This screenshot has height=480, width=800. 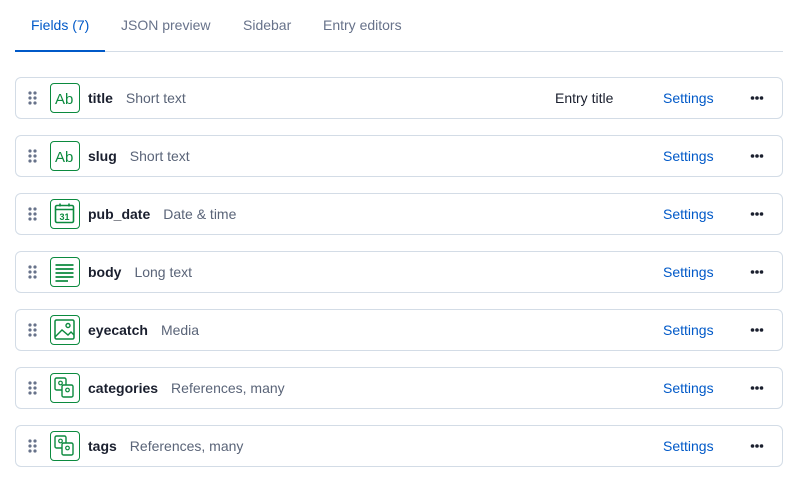 What do you see at coordinates (105, 272) in the screenshot?
I see `field-name: body` at bounding box center [105, 272].